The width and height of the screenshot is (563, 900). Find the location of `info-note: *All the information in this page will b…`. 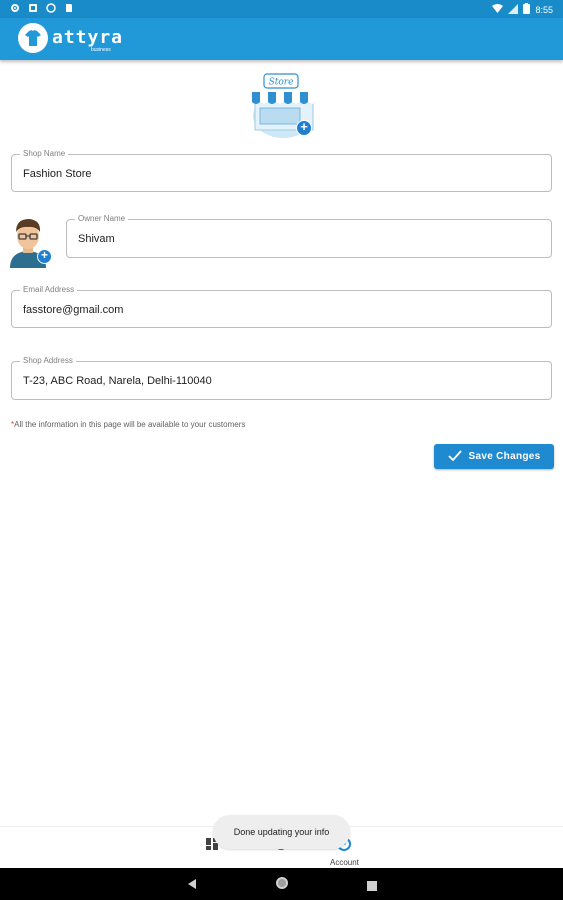

info-note: *All the information in this page will b… is located at coordinates (128, 424).